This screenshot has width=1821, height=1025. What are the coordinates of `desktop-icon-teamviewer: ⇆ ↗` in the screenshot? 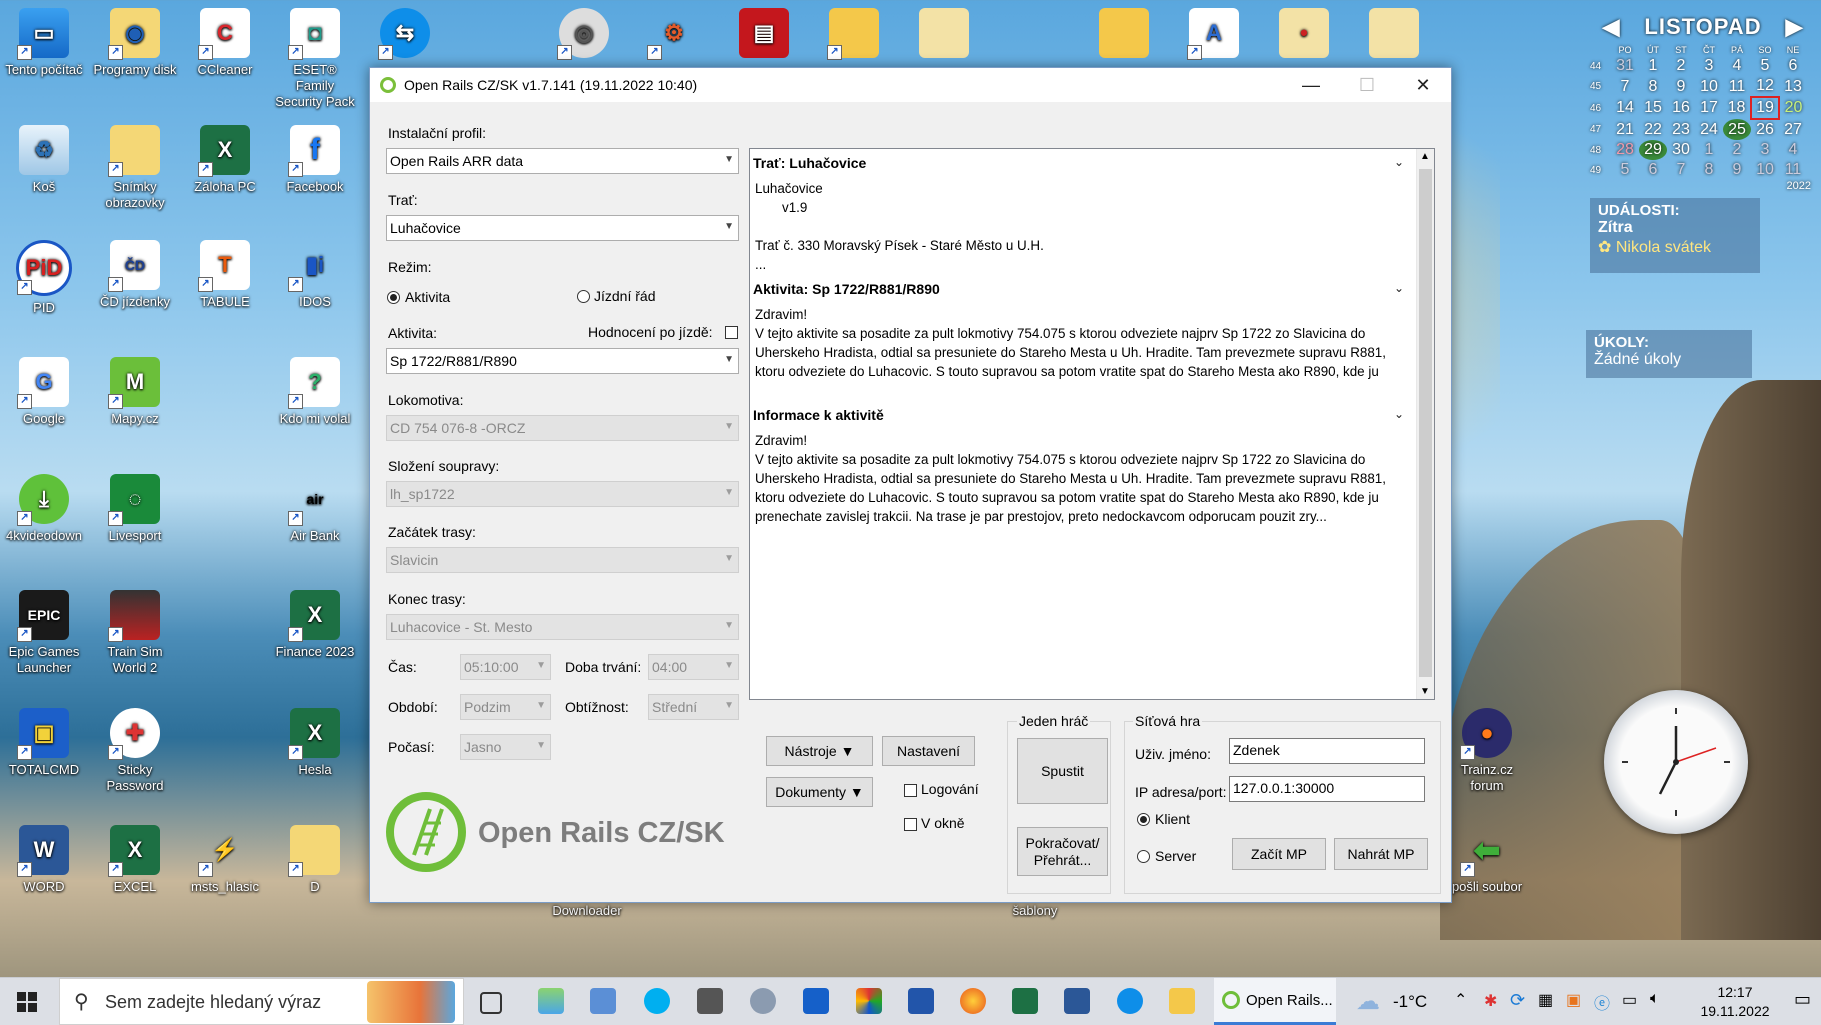 It's located at (405, 35).